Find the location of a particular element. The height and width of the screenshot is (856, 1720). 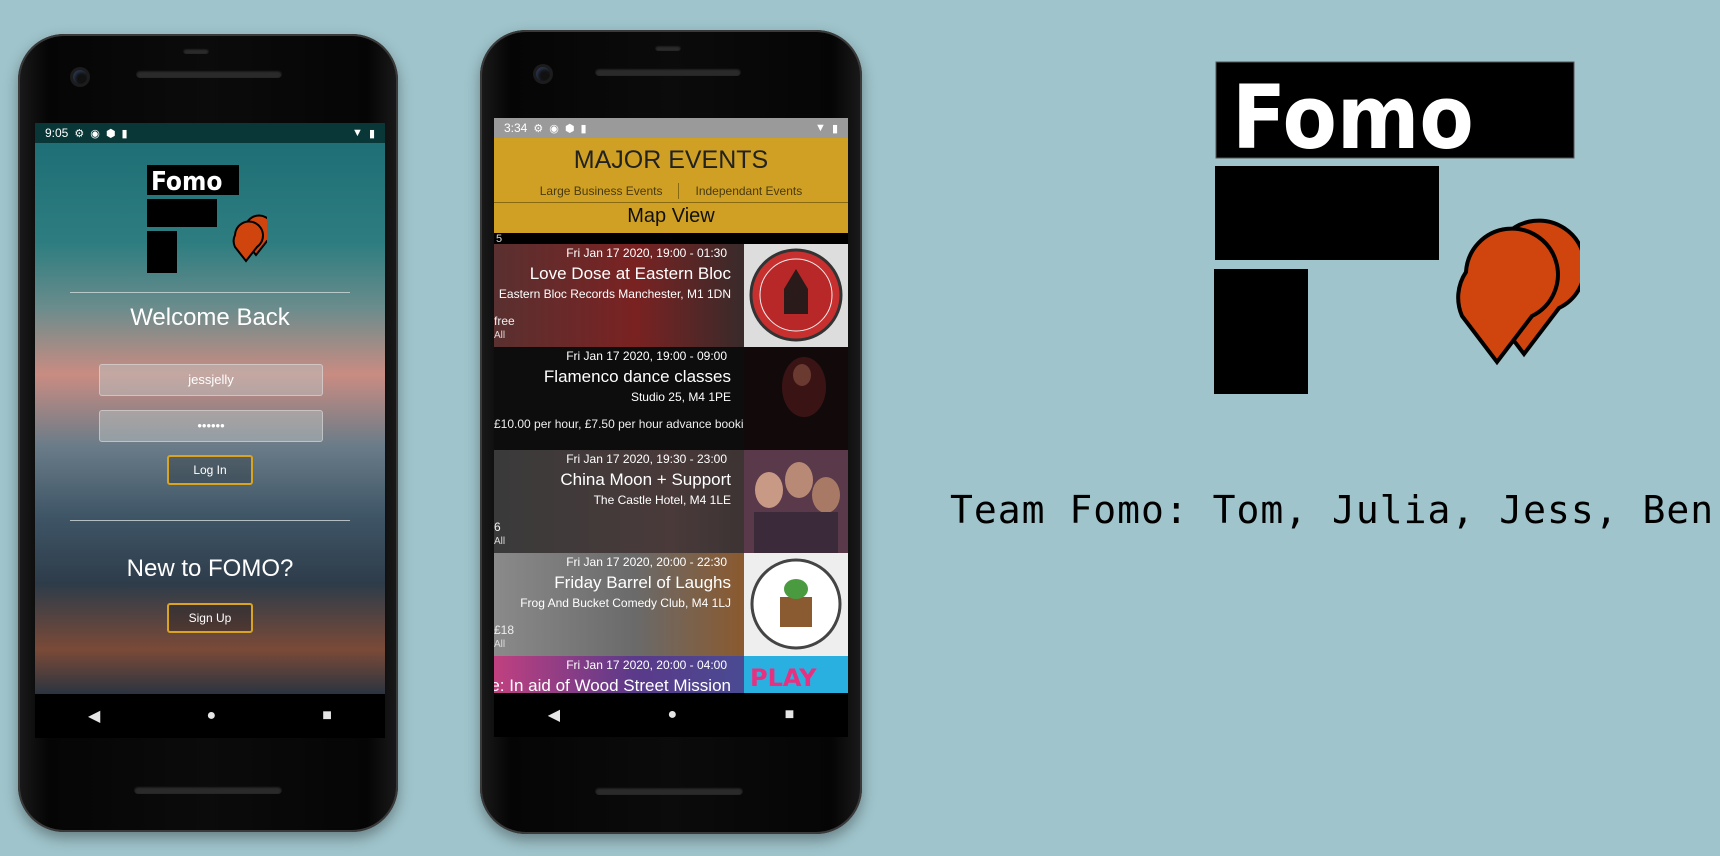

welcome-heading: Welcome Back is located at coordinates (210, 317).